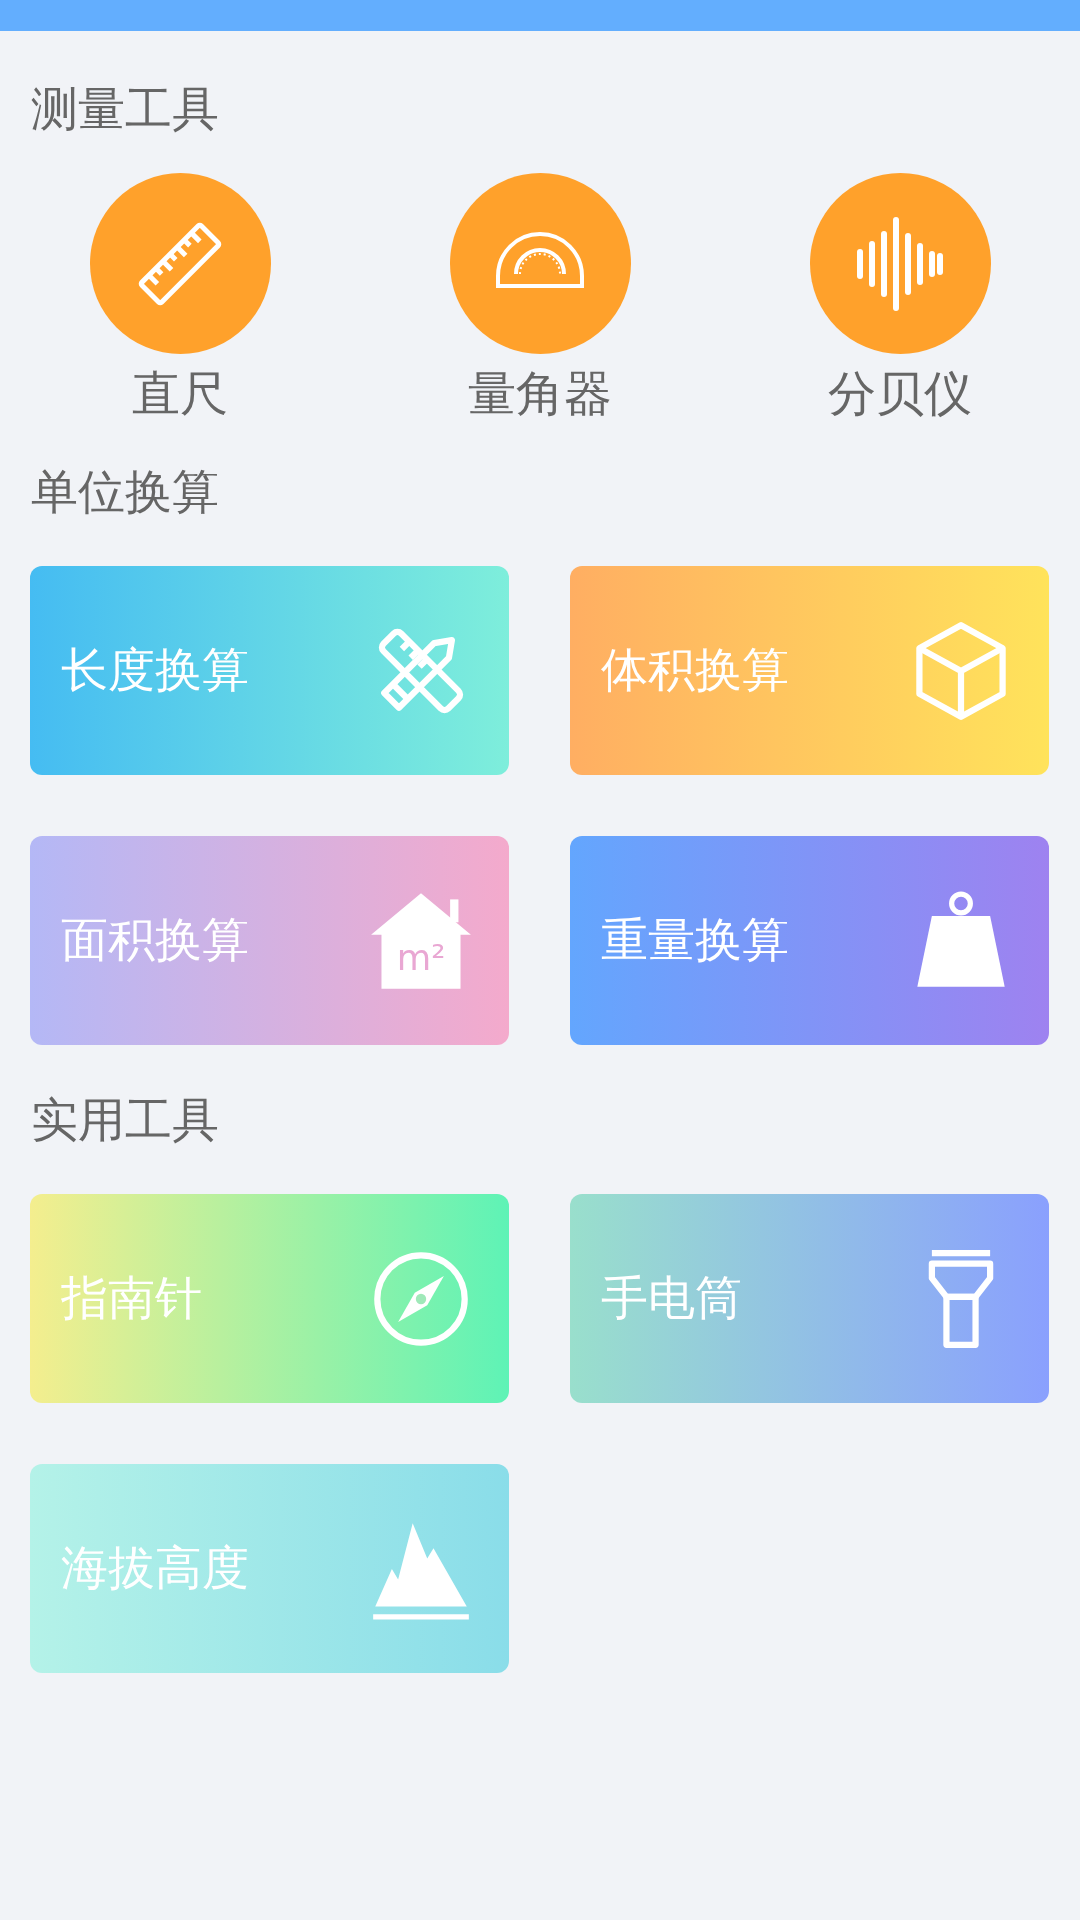 The width and height of the screenshot is (1080, 1920). I want to click on tool-label: 直尺, so click(180, 393).